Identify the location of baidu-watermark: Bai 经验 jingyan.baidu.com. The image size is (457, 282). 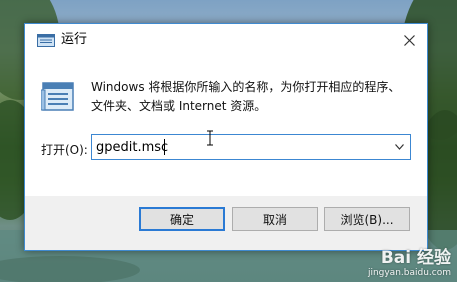
(409, 260).